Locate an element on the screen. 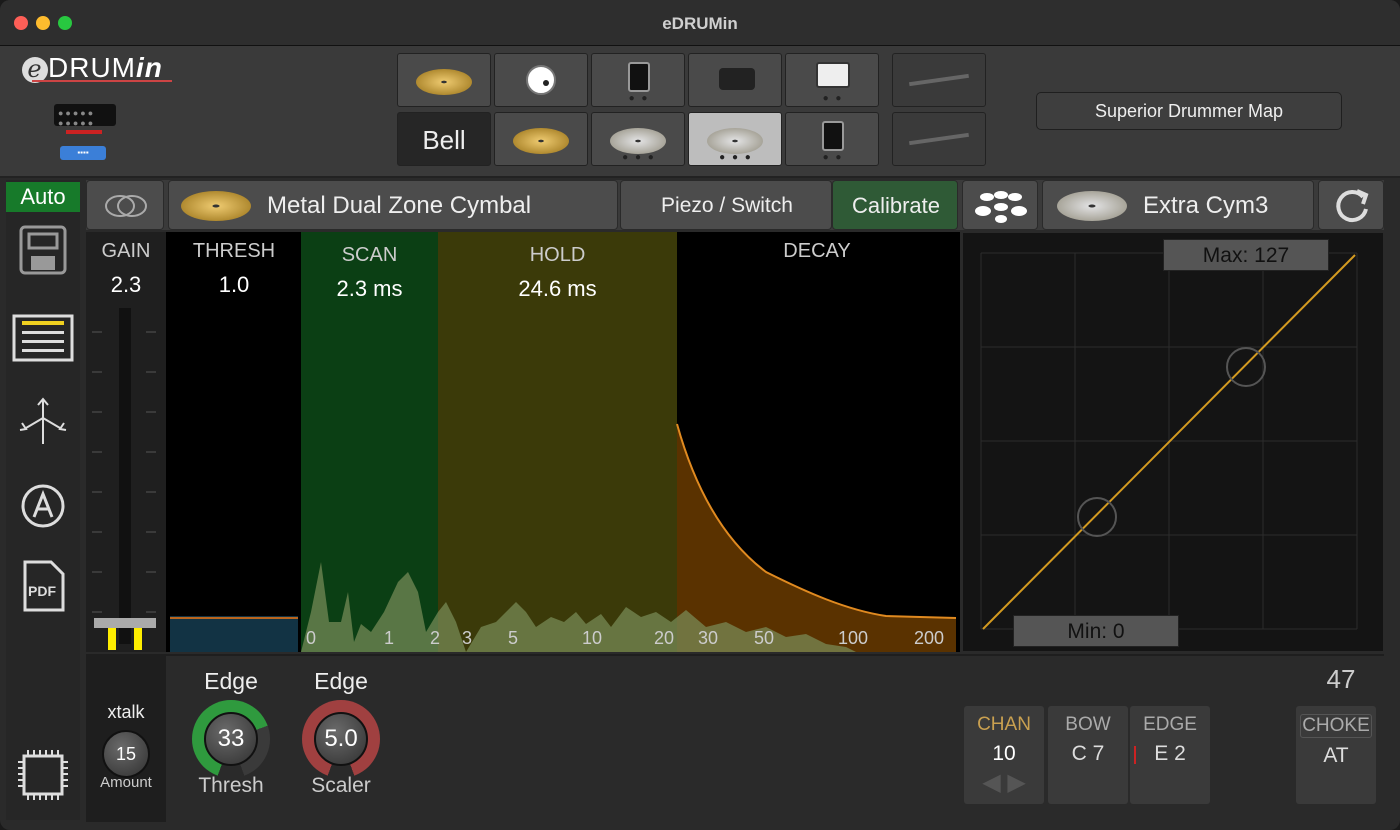 Image resolution: width=1400 pixels, height=830 pixels. pad-slot-8: ● ● ● is located at coordinates (638, 139).